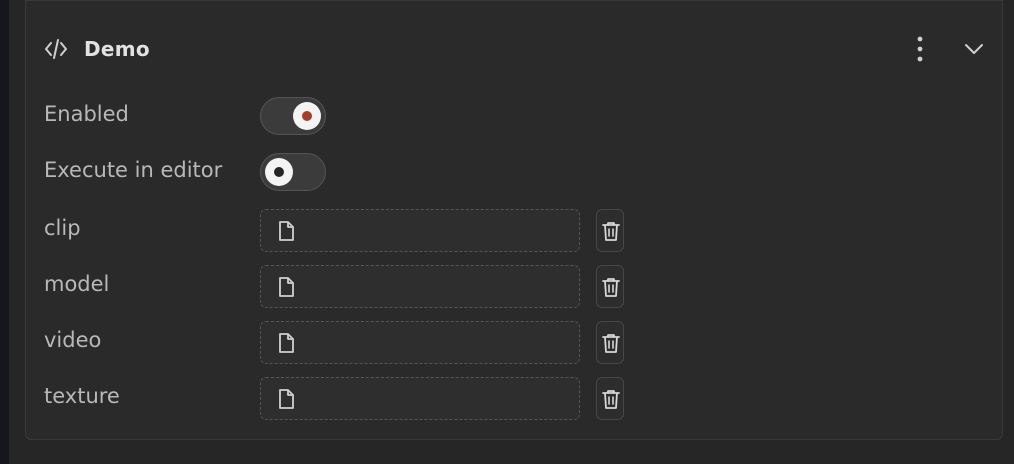 The height and width of the screenshot is (464, 1014). I want to click on model-label: model, so click(77, 284).